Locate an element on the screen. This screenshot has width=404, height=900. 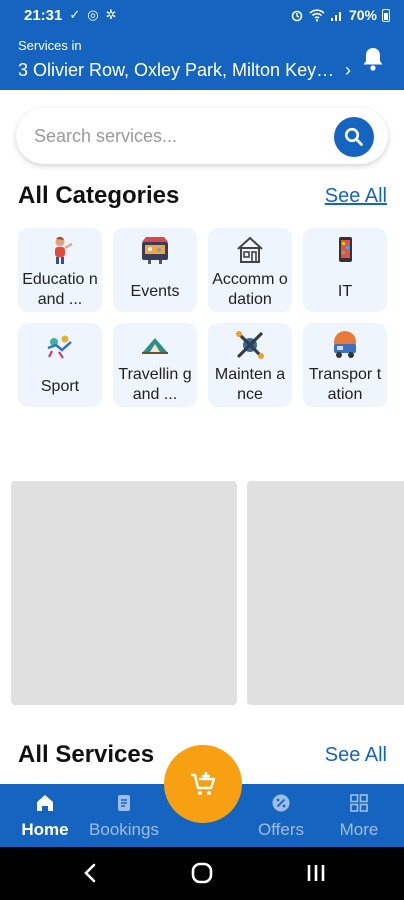
category-label: Mainten ance is located at coordinates (250, 384).